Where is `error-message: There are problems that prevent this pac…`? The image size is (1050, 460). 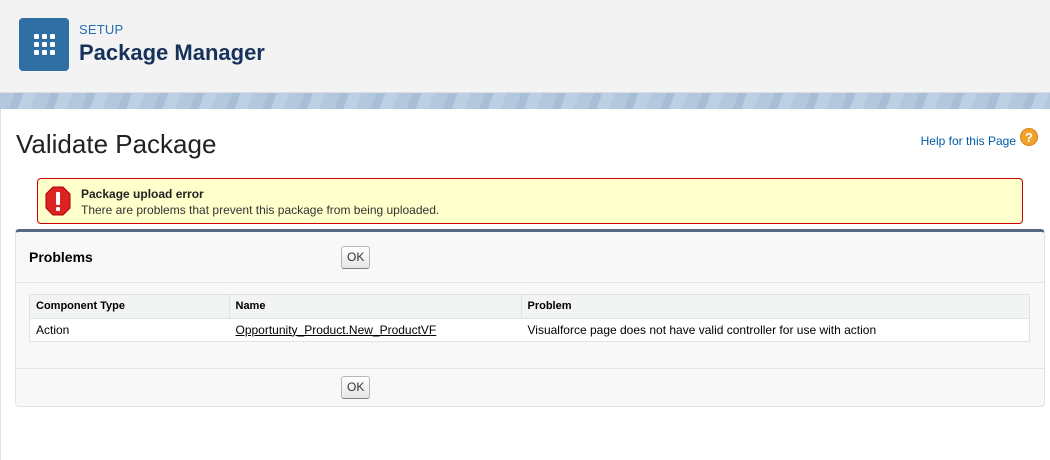 error-message: There are problems that prevent this pac… is located at coordinates (260, 210).